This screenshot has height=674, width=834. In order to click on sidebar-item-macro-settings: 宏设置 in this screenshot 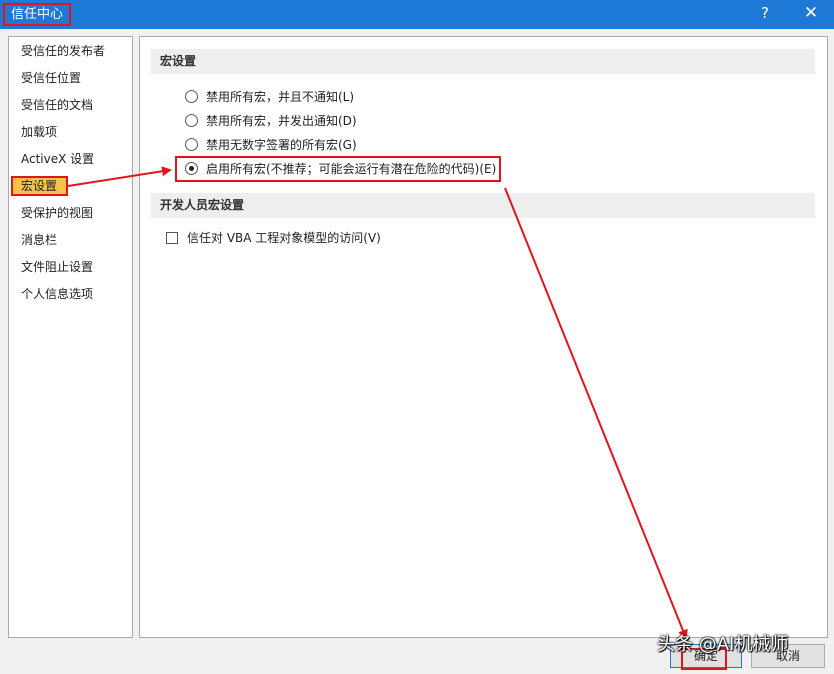, I will do `click(39, 186)`.